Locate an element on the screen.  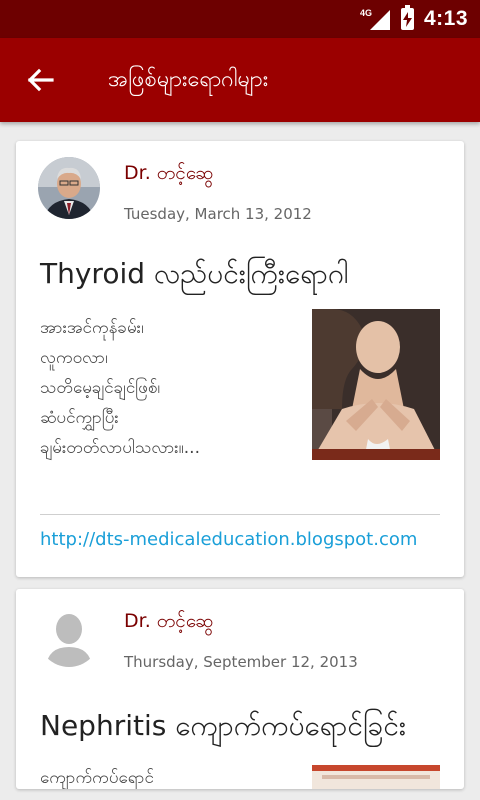
page-title: အဖြစ်များရောဂါများ is located at coordinates (188, 79).